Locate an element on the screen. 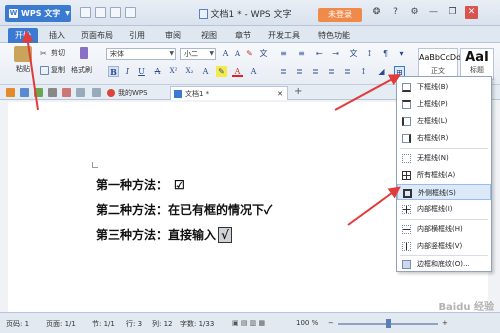 The height and width of the screenshot is (333, 500). copy-button: 复制 is located at coordinates (52, 70).